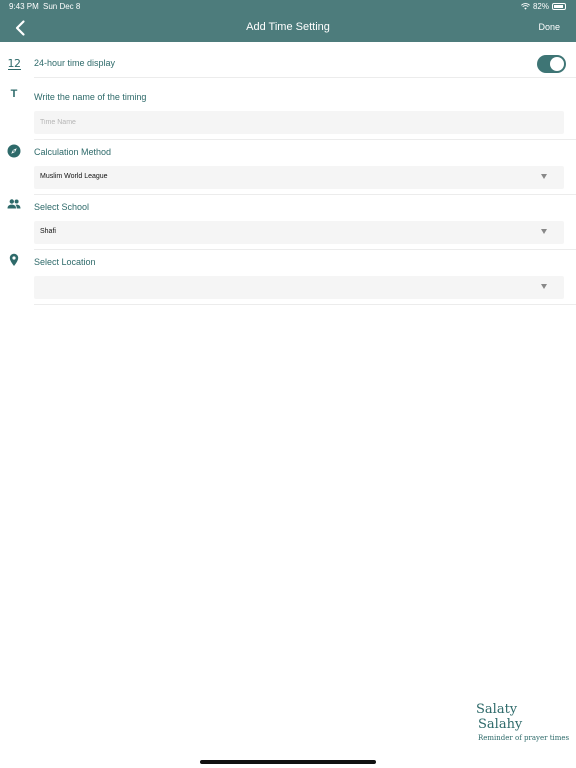 The width and height of the screenshot is (576, 768). Describe the element at coordinates (73, 152) in the screenshot. I see `calculation-method-label: Calculation Method` at that location.